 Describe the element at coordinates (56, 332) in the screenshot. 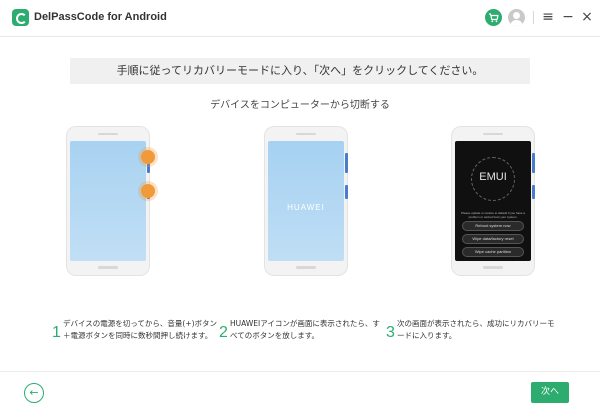

I see `step-number: 1` at that location.